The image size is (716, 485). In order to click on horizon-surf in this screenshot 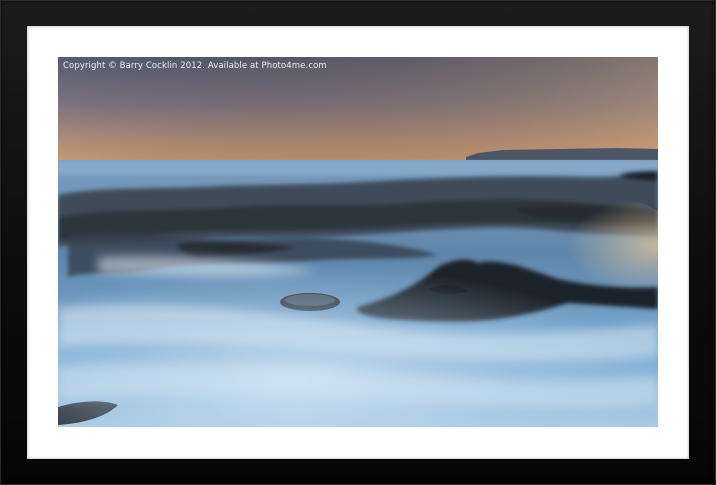, I will do `click(358, 168)`.